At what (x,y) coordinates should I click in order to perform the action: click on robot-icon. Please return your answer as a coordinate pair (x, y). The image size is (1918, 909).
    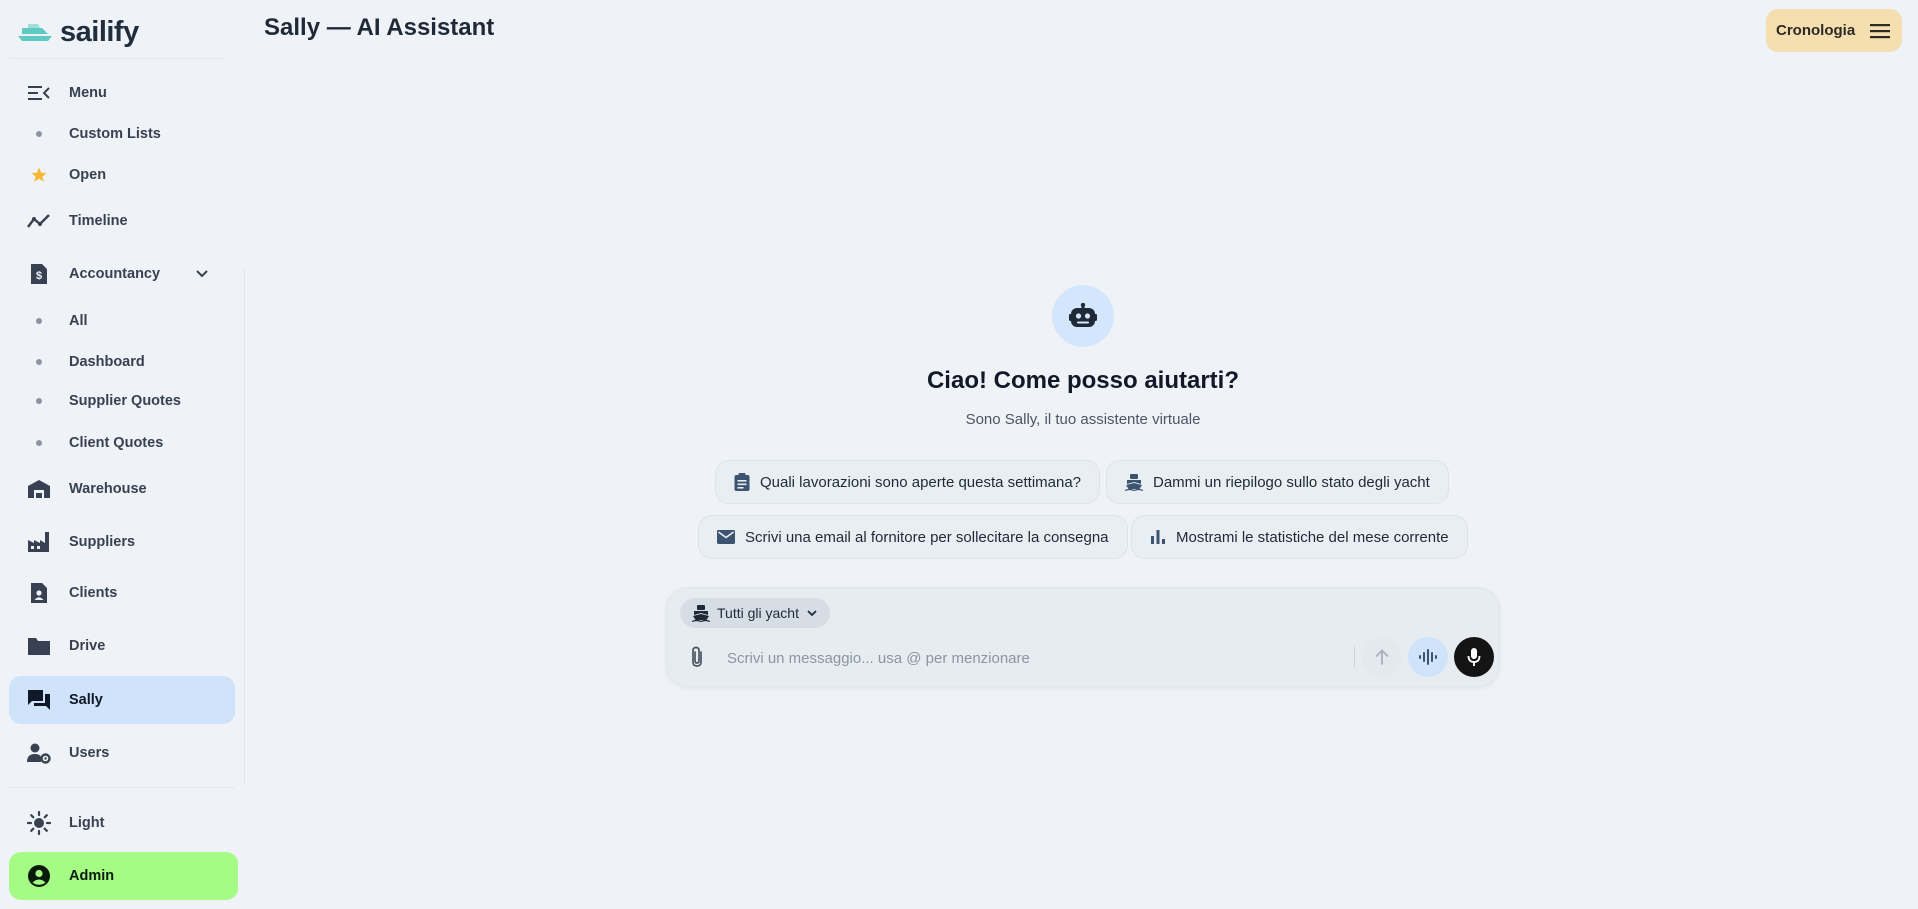
    Looking at the image, I should click on (1083, 315).